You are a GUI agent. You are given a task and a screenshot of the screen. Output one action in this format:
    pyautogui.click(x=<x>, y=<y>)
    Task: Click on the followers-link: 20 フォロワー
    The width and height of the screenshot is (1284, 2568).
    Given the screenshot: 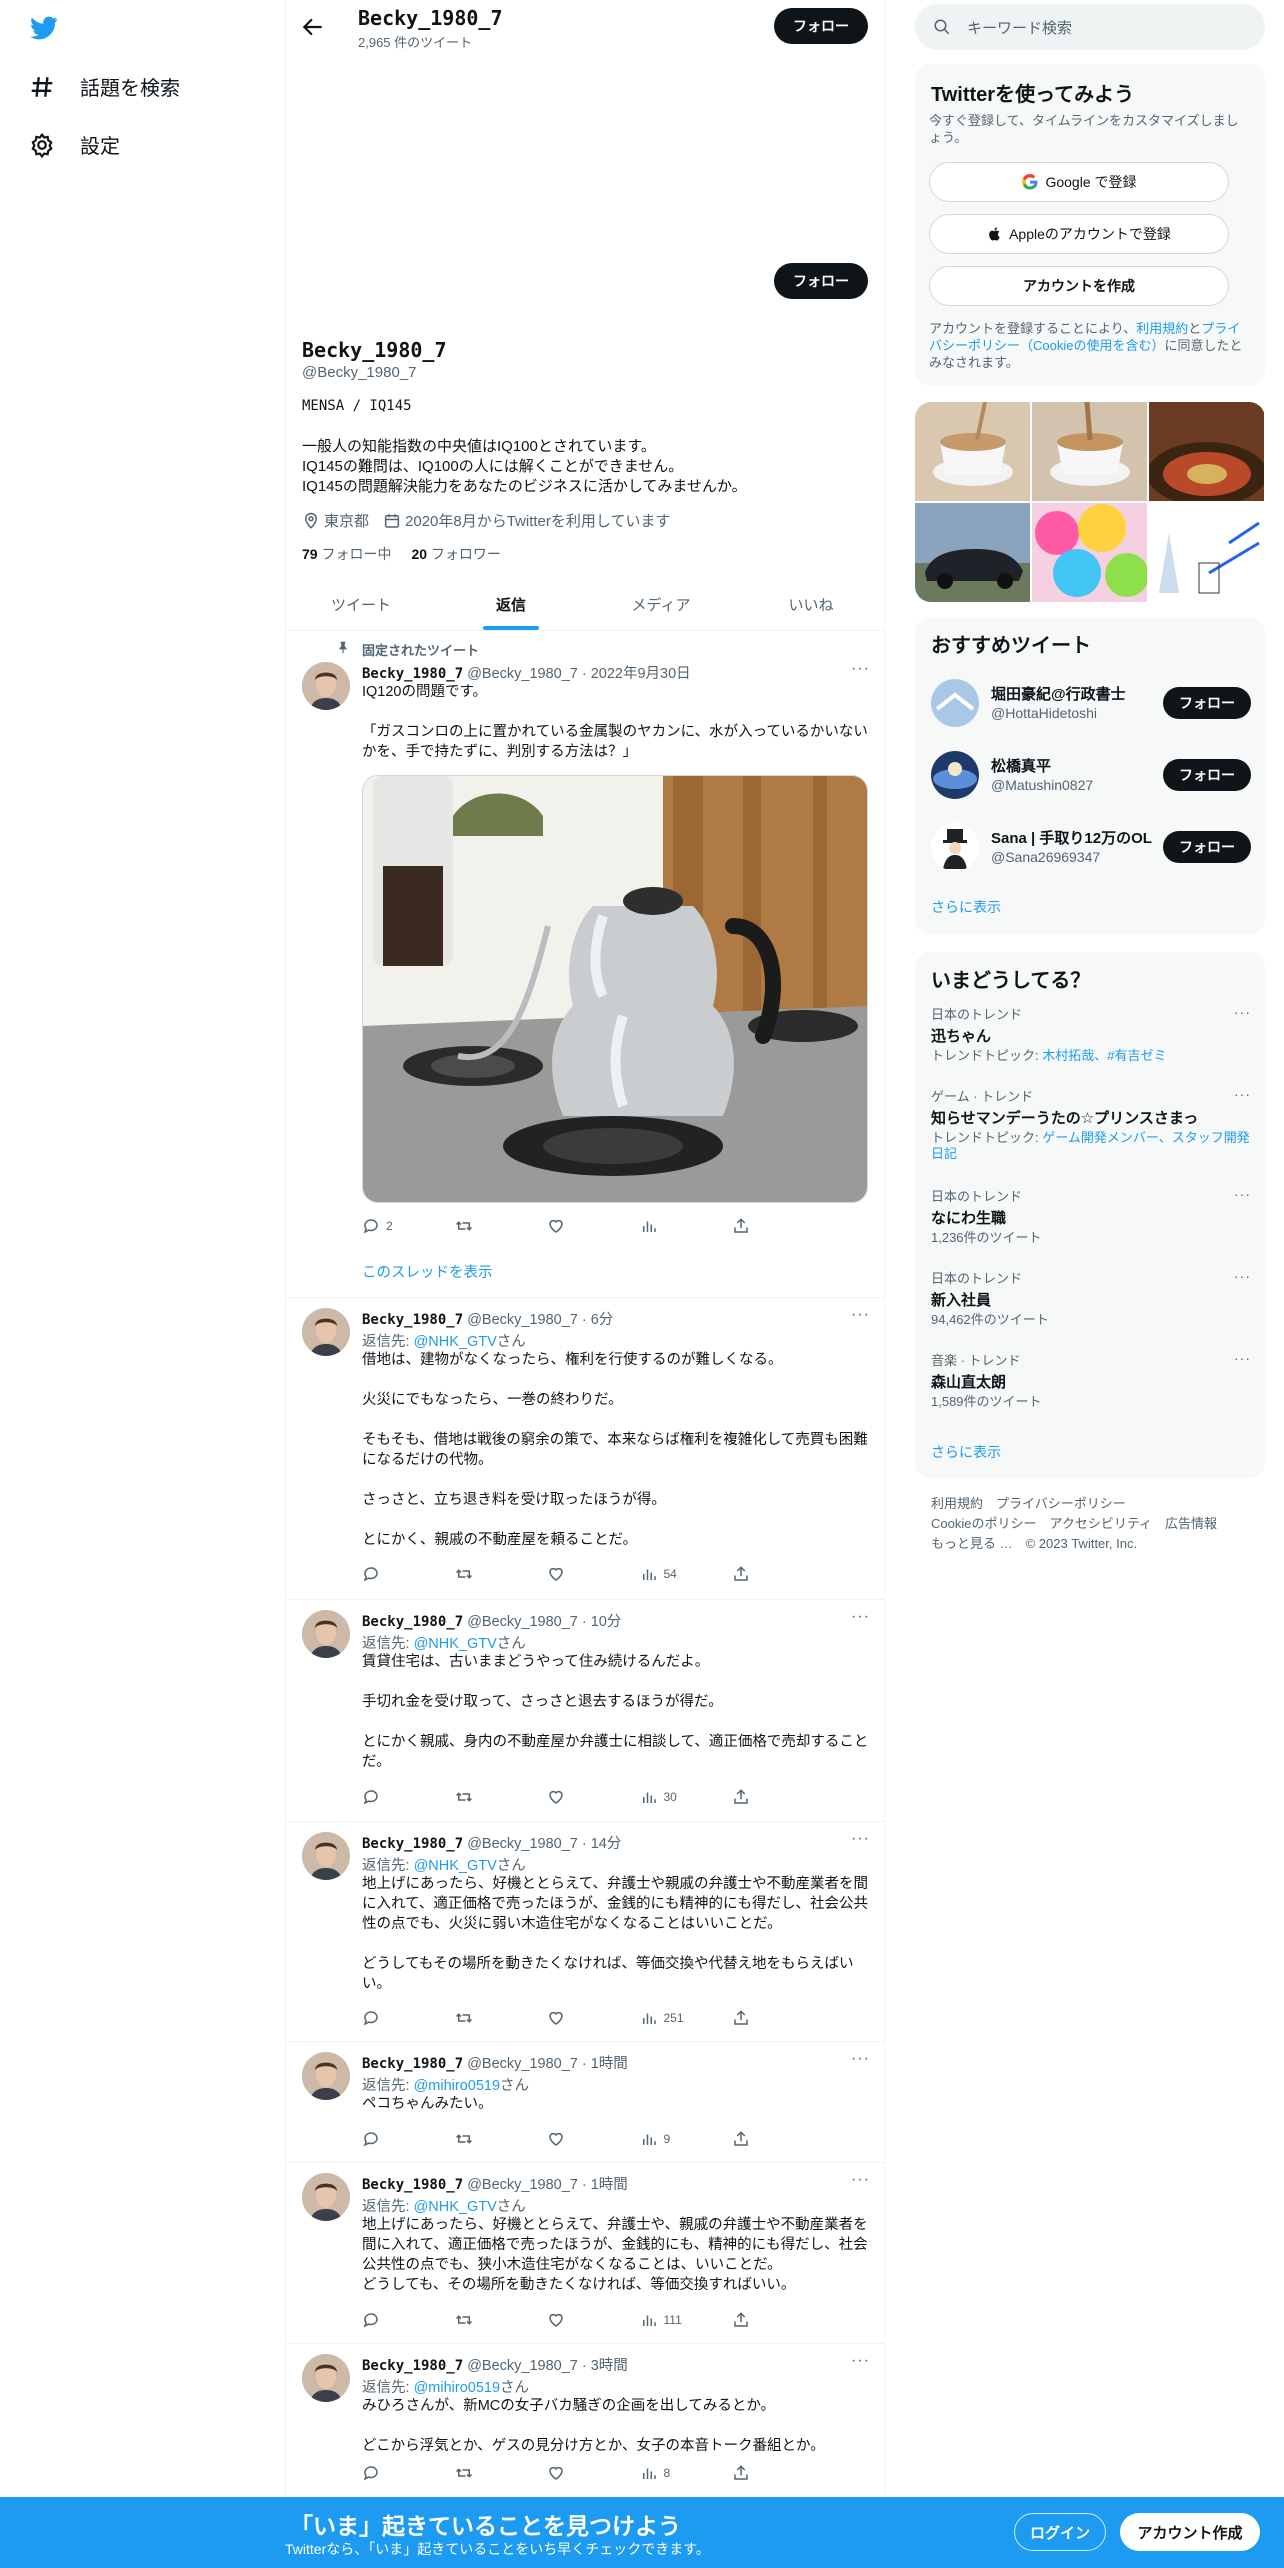 What is the action you would take?
    pyautogui.click(x=455, y=554)
    